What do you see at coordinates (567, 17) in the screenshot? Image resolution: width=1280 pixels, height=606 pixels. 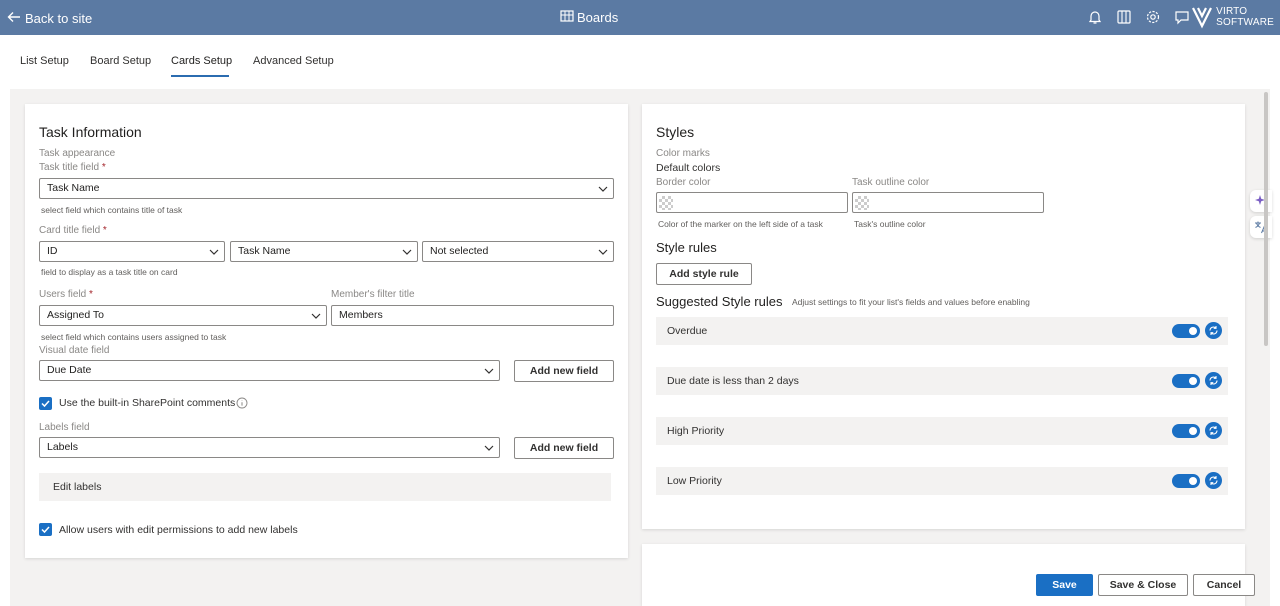 I see `boards-icon` at bounding box center [567, 17].